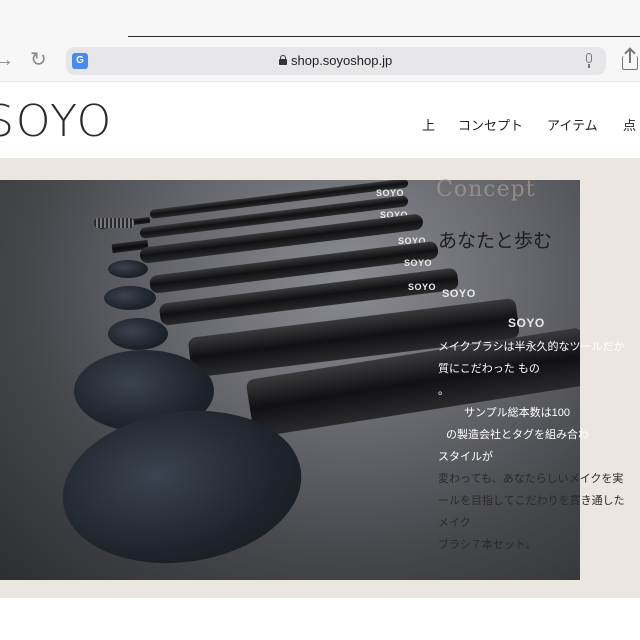 This screenshot has height=640, width=640. I want to click on reload-icon: ↻, so click(38, 60).